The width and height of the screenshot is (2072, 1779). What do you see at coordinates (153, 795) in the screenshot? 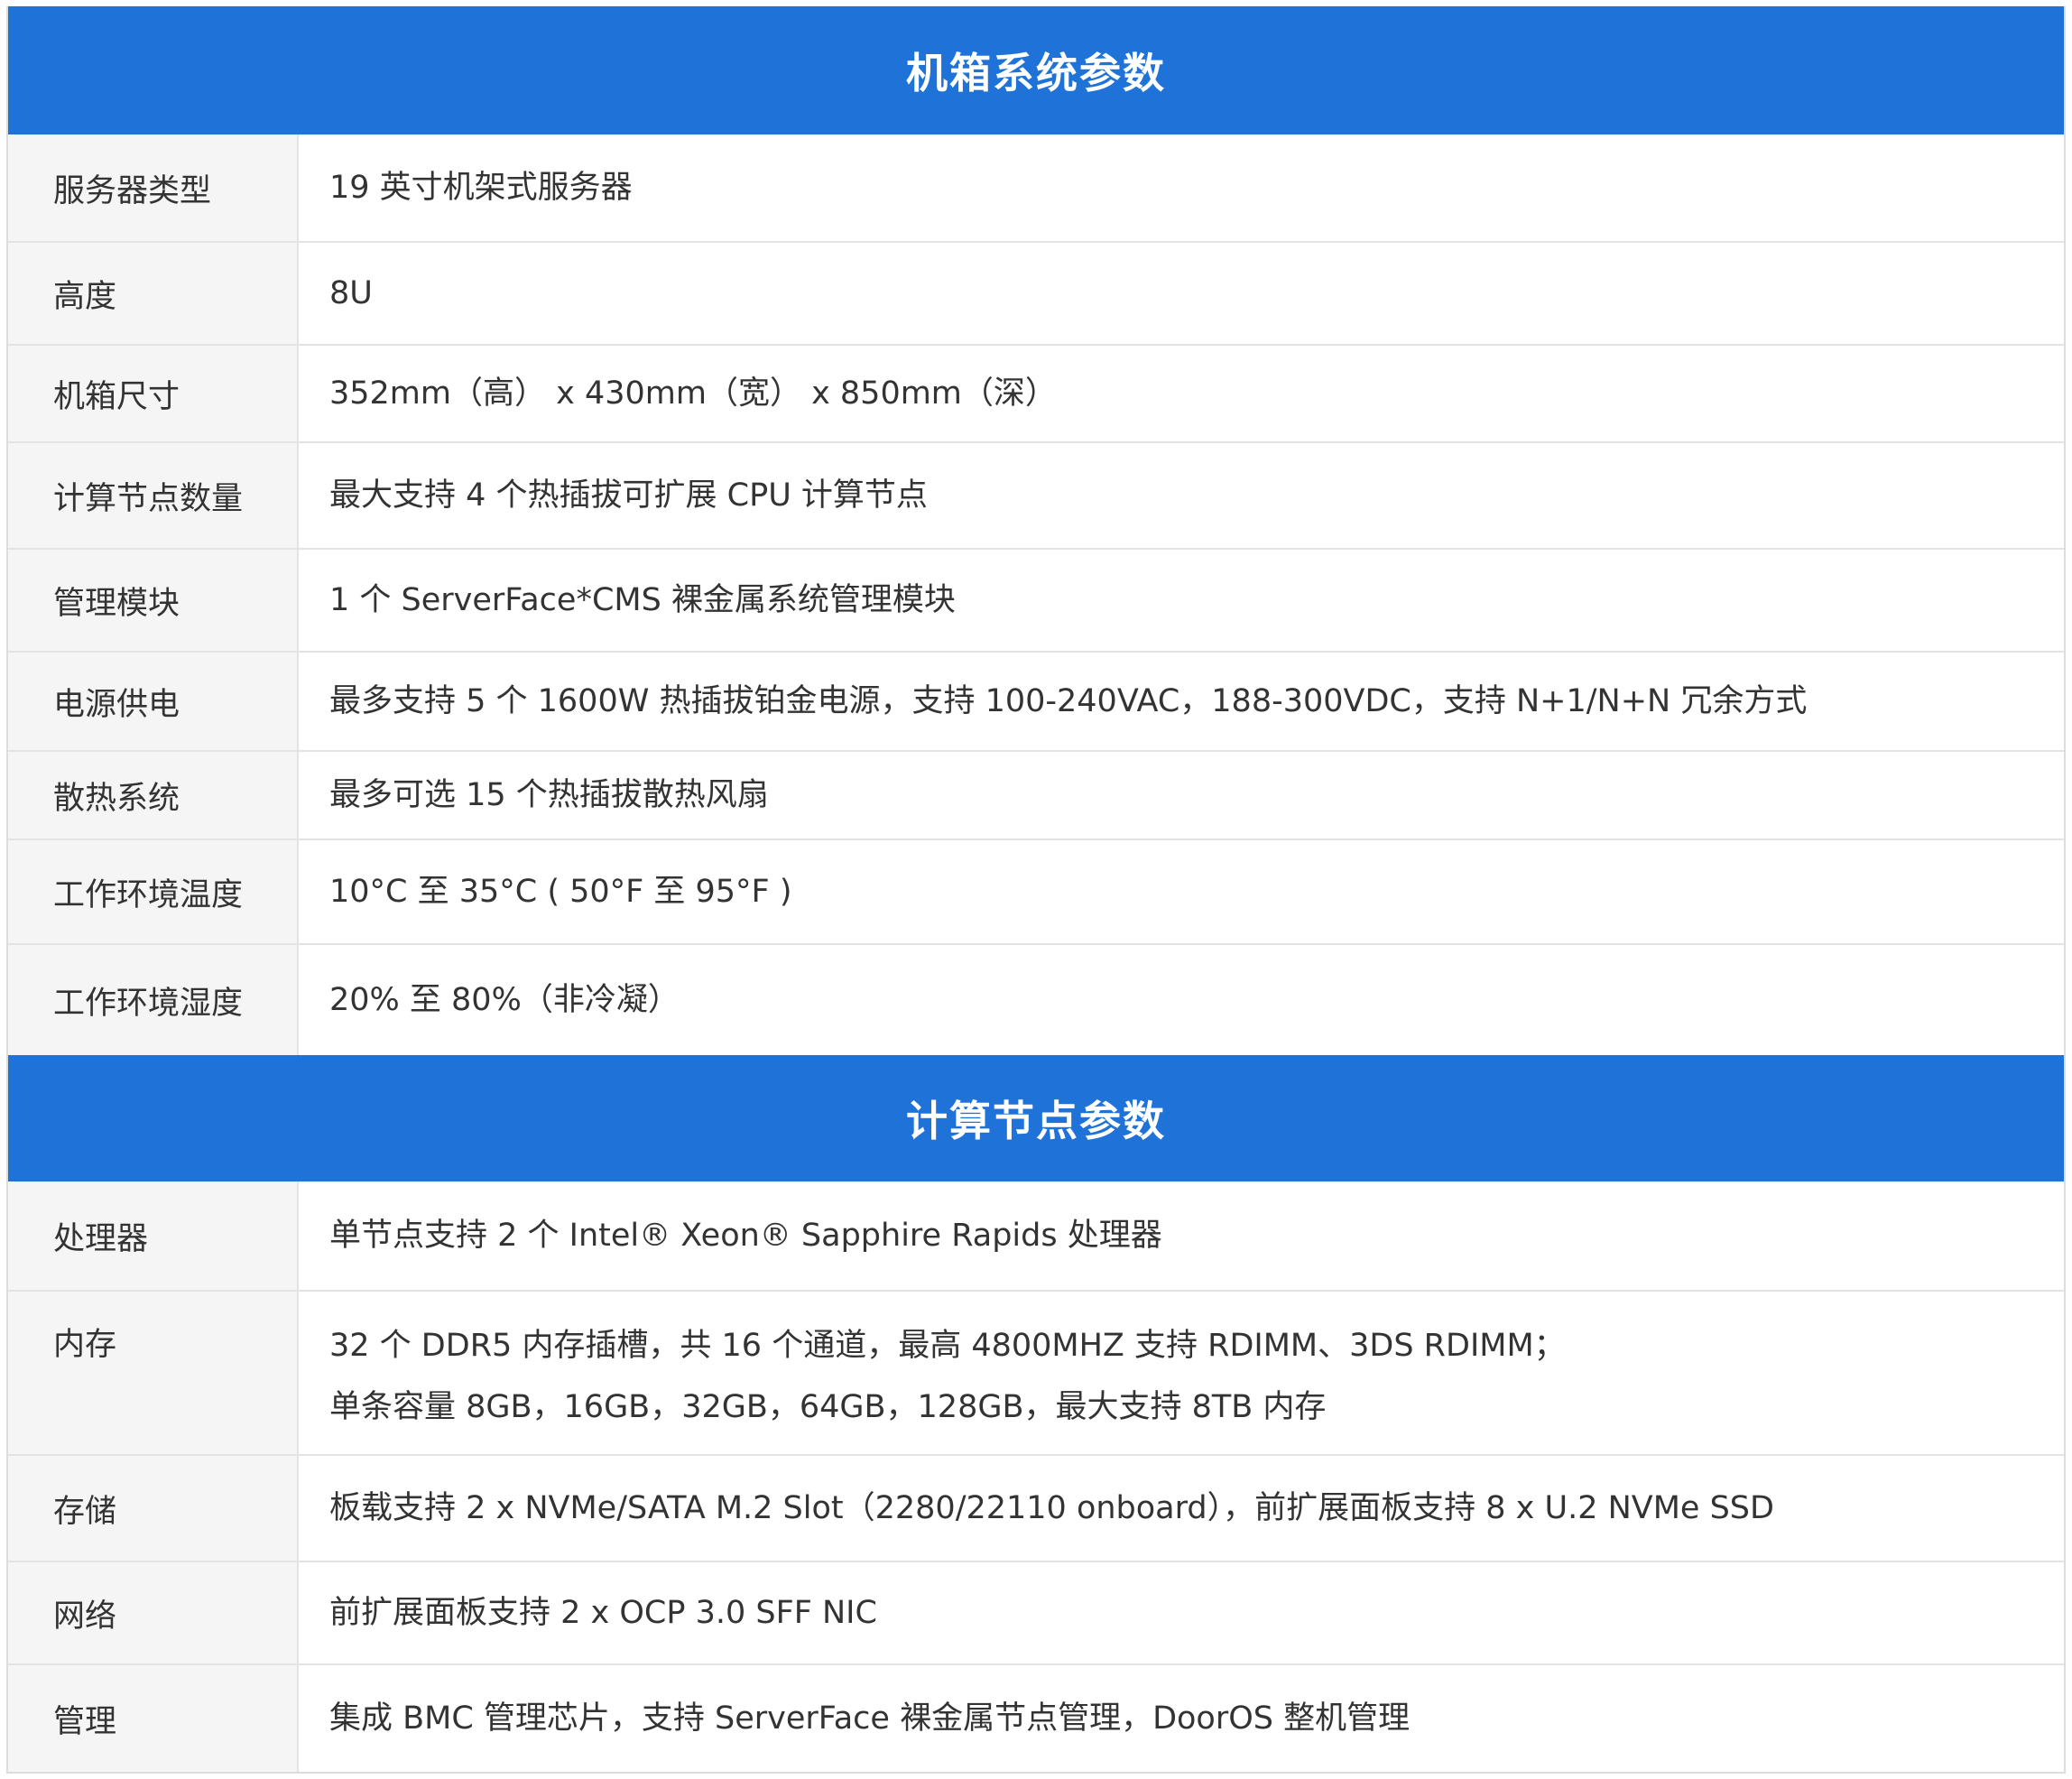
I see `spec-label: 散热系统` at bounding box center [153, 795].